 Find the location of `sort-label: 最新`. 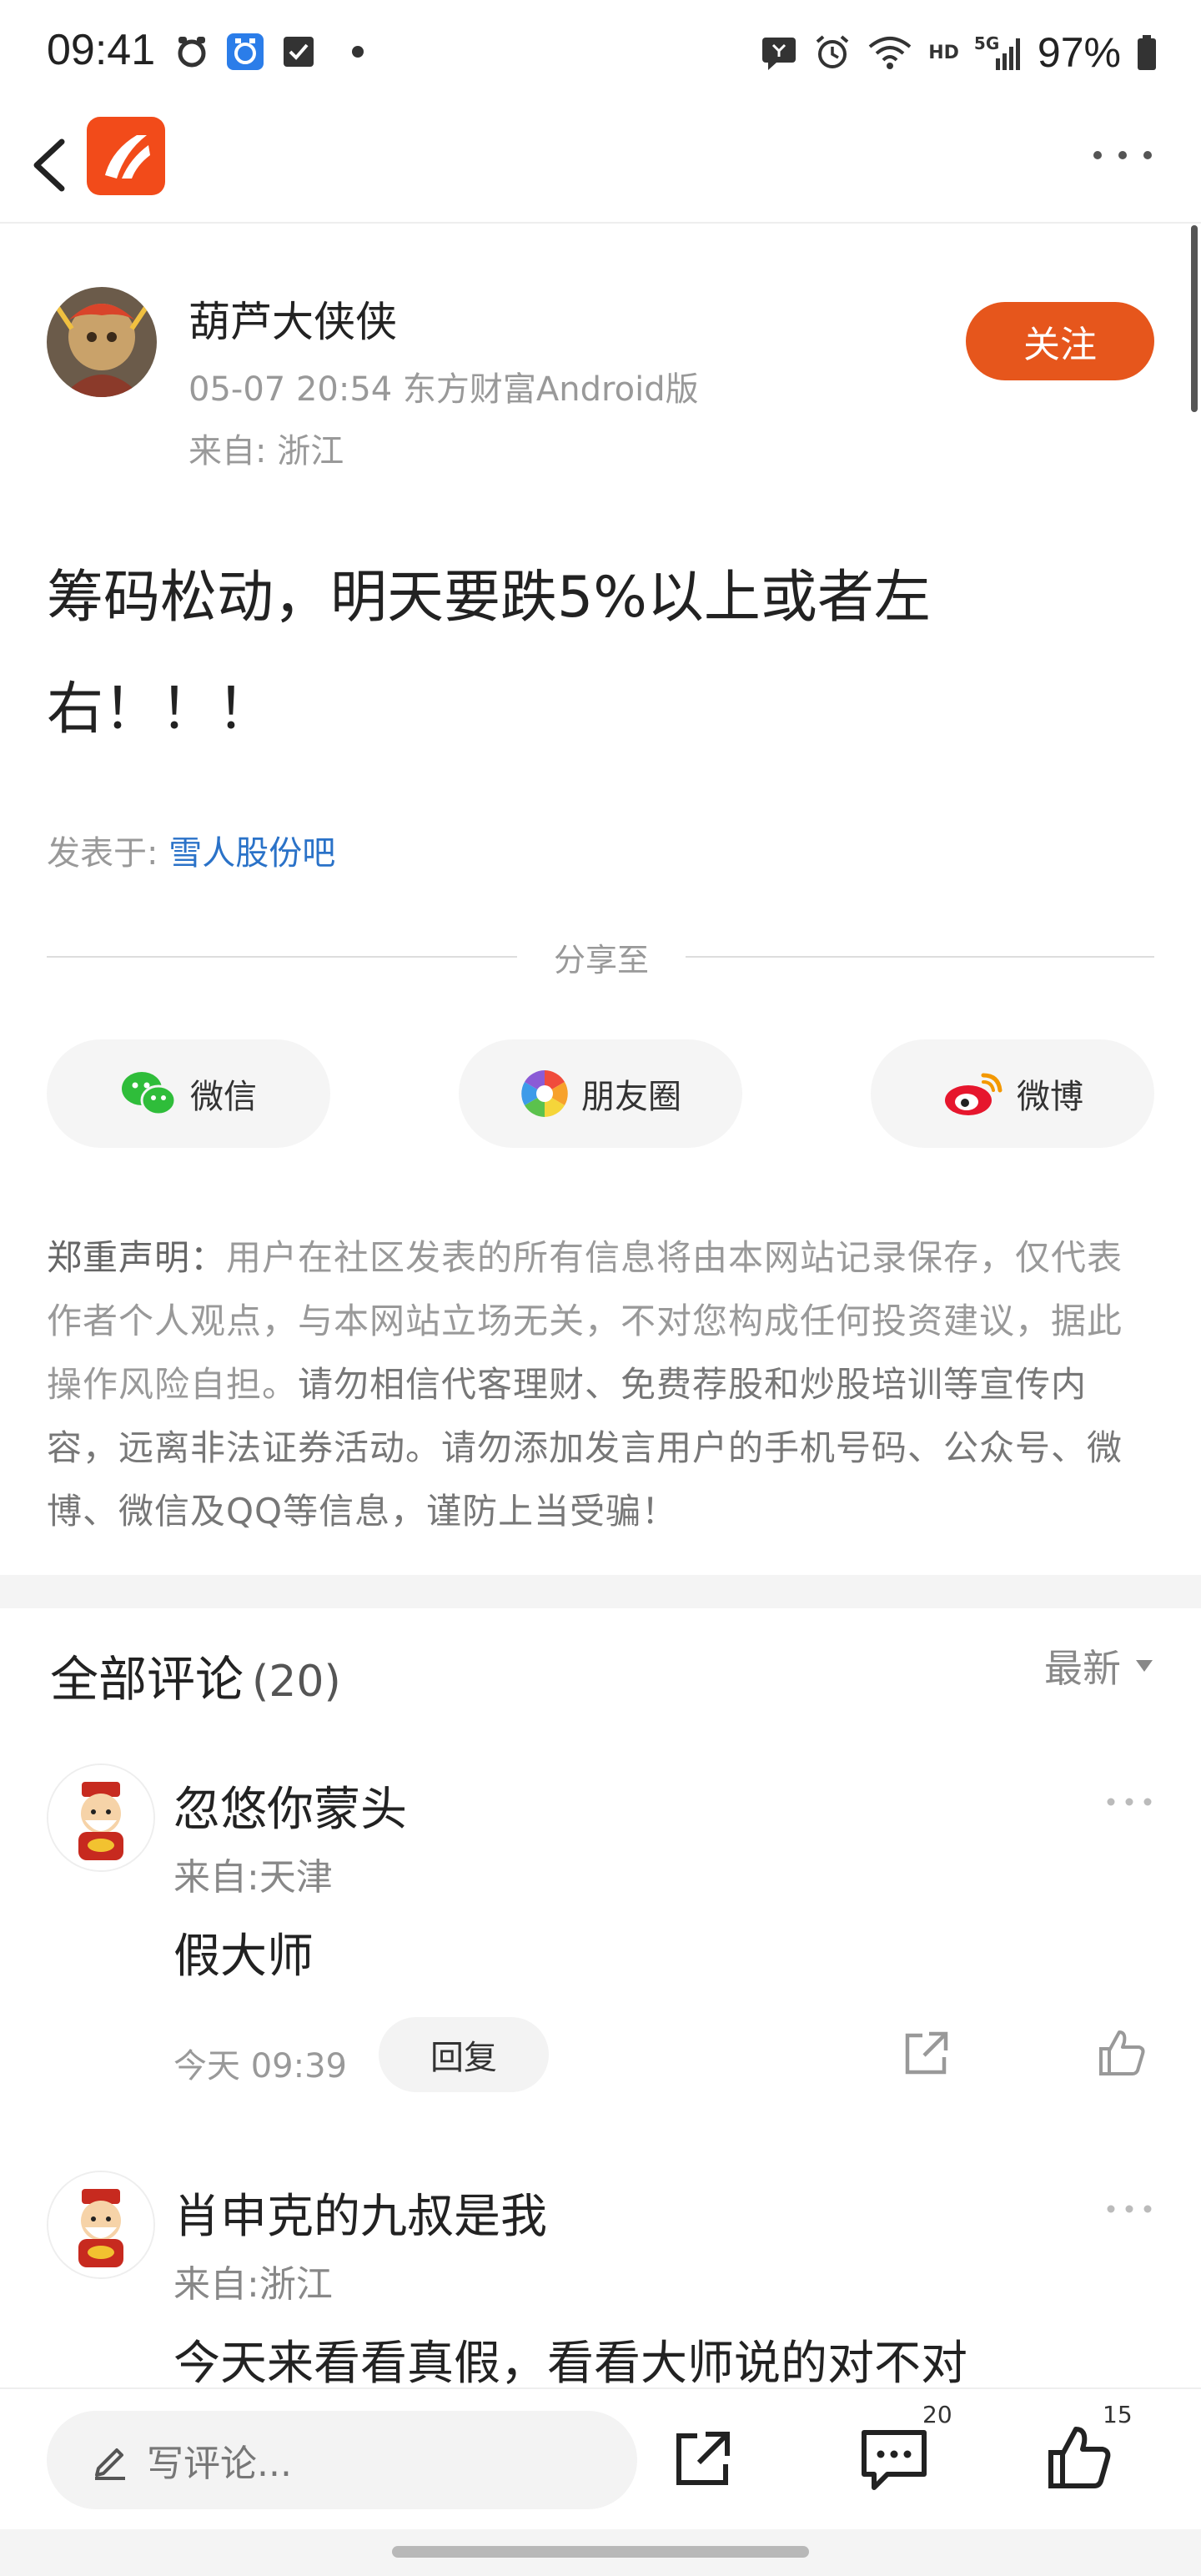

sort-label: 最新 is located at coordinates (1083, 1668).